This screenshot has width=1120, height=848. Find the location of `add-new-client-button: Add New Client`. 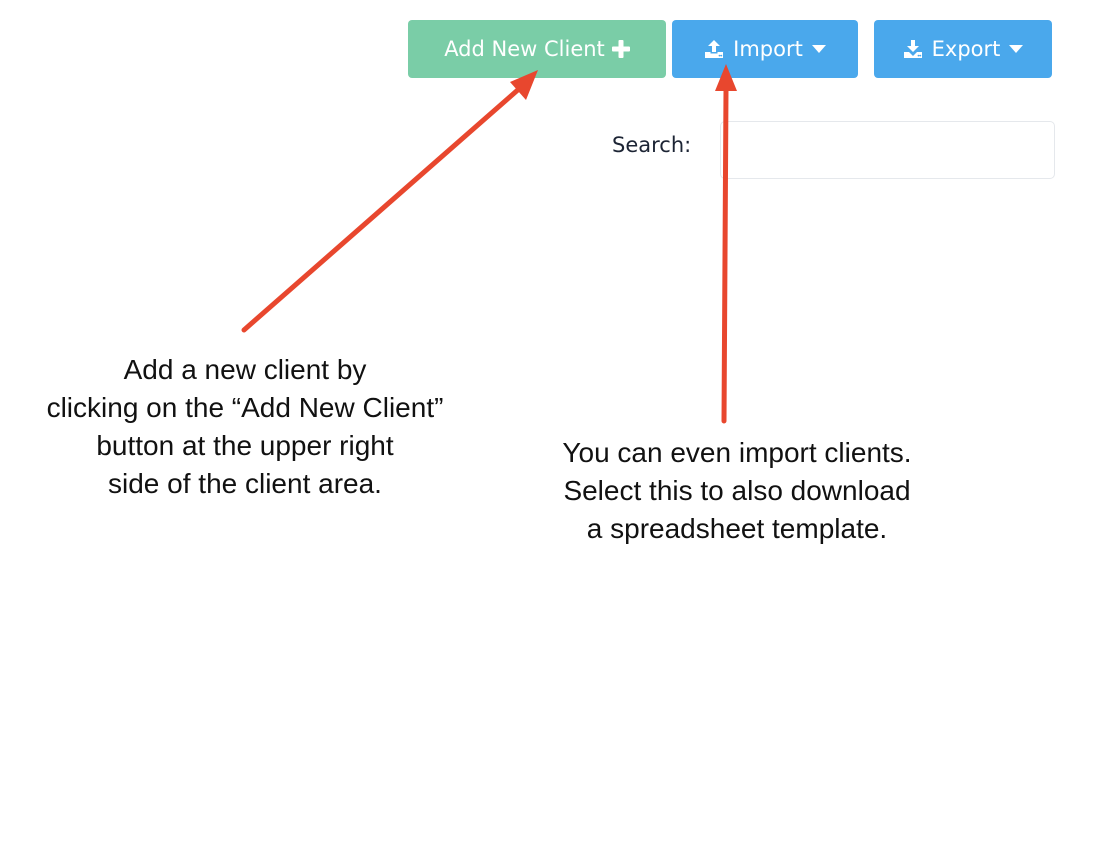

add-new-client-button: Add New Client is located at coordinates (537, 49).